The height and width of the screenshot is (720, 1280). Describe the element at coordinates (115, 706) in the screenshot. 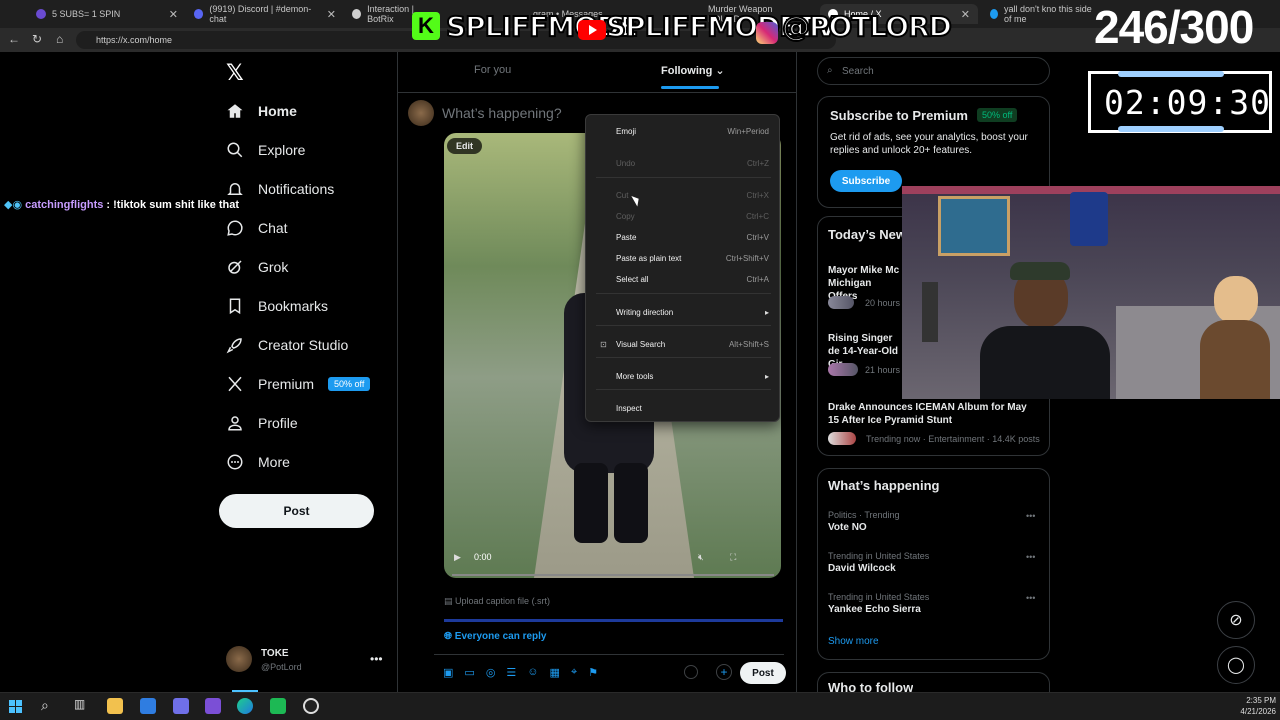

I see `file-explorer-icon` at that location.